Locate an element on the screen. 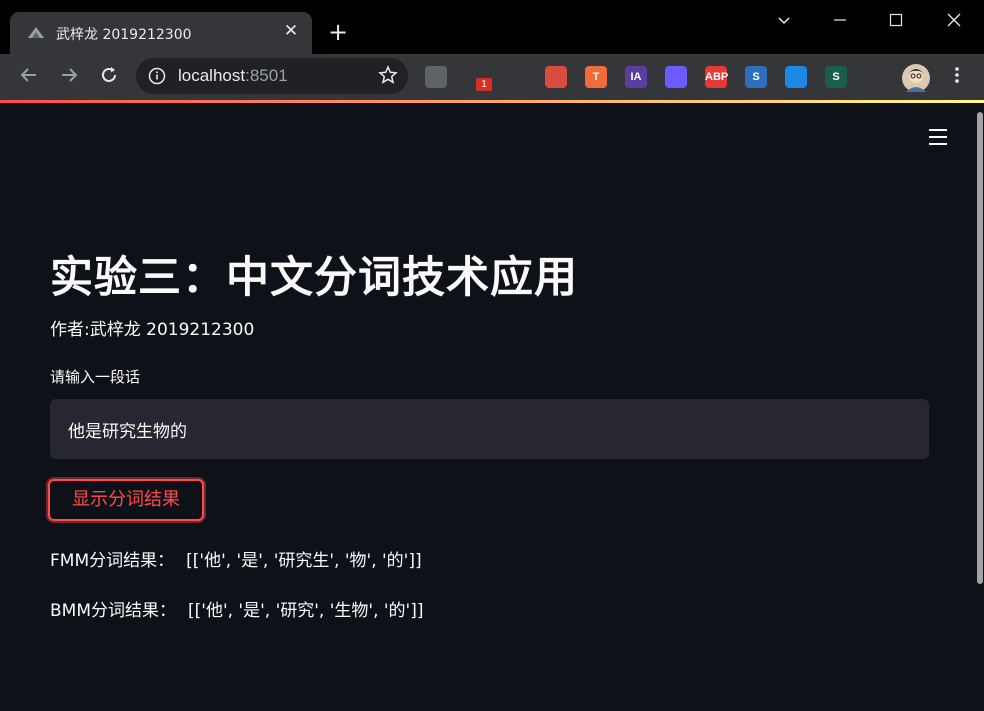 Image resolution: width=984 pixels, height=711 pixels. extension-badge: 1 is located at coordinates (484, 84).